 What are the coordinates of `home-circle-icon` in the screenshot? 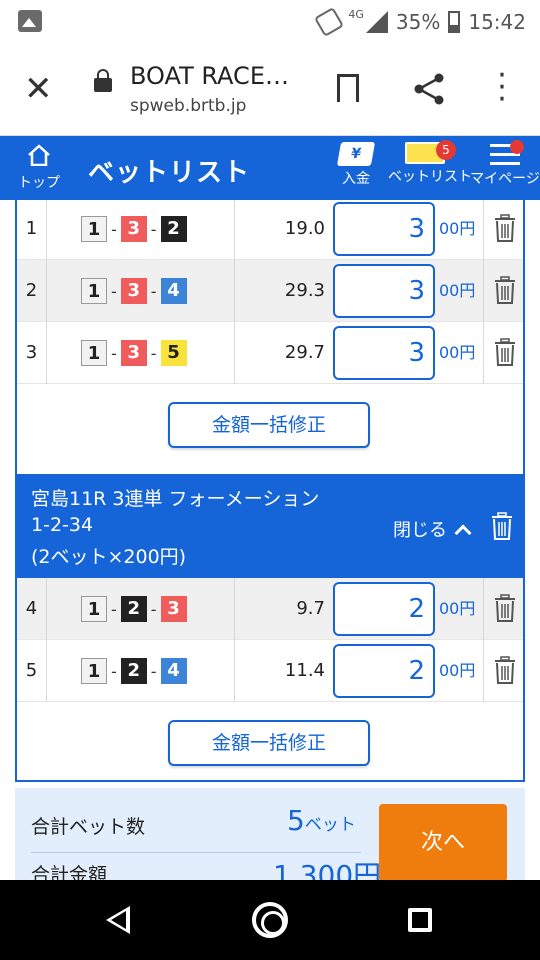 It's located at (270, 920).